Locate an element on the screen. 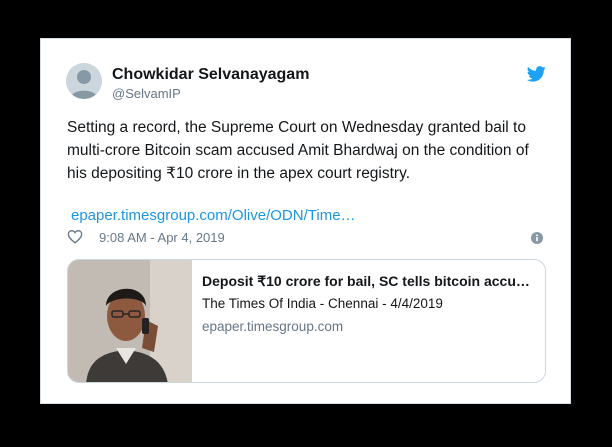 Image resolution: width=612 pixels, height=447 pixels. link-preview-image is located at coordinates (130, 321).